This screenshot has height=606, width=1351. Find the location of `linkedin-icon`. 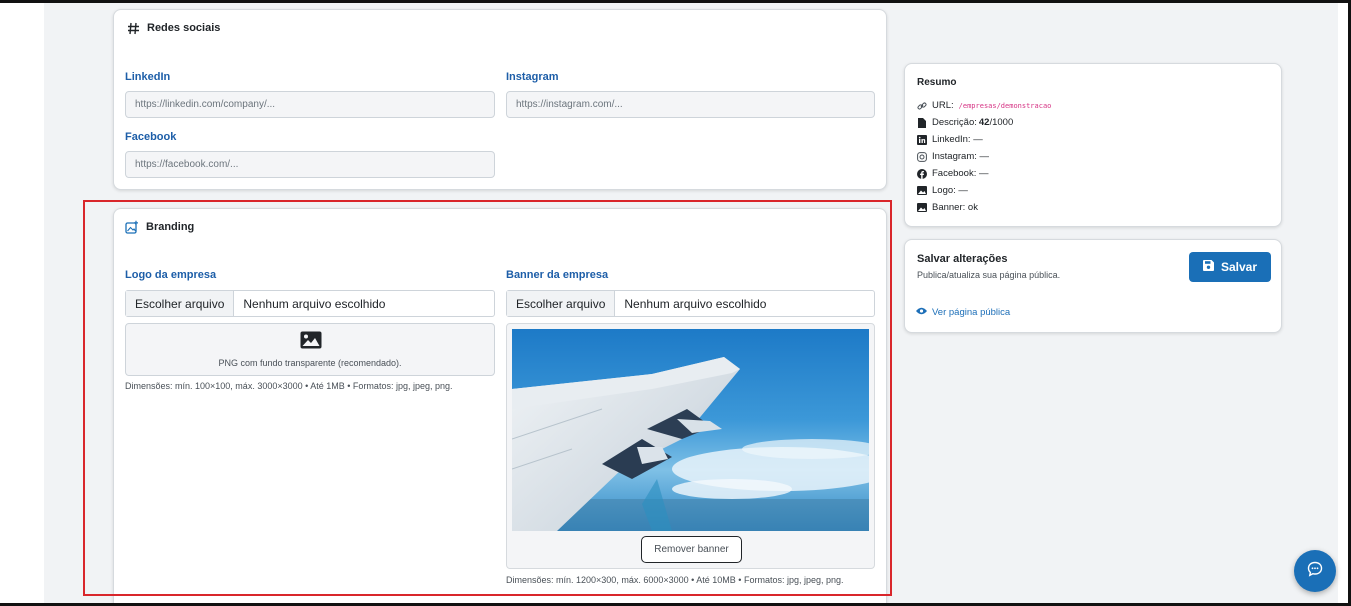

linkedin-icon is located at coordinates (922, 139).